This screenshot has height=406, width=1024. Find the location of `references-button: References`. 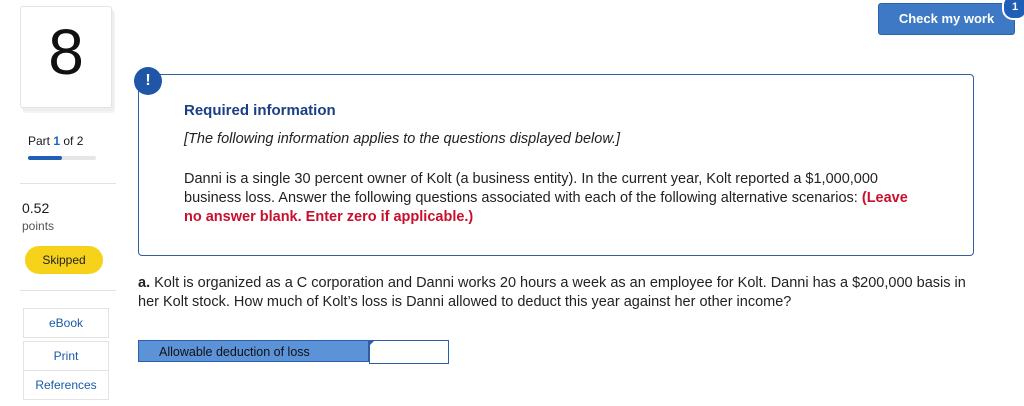

references-button: References is located at coordinates (66, 385).